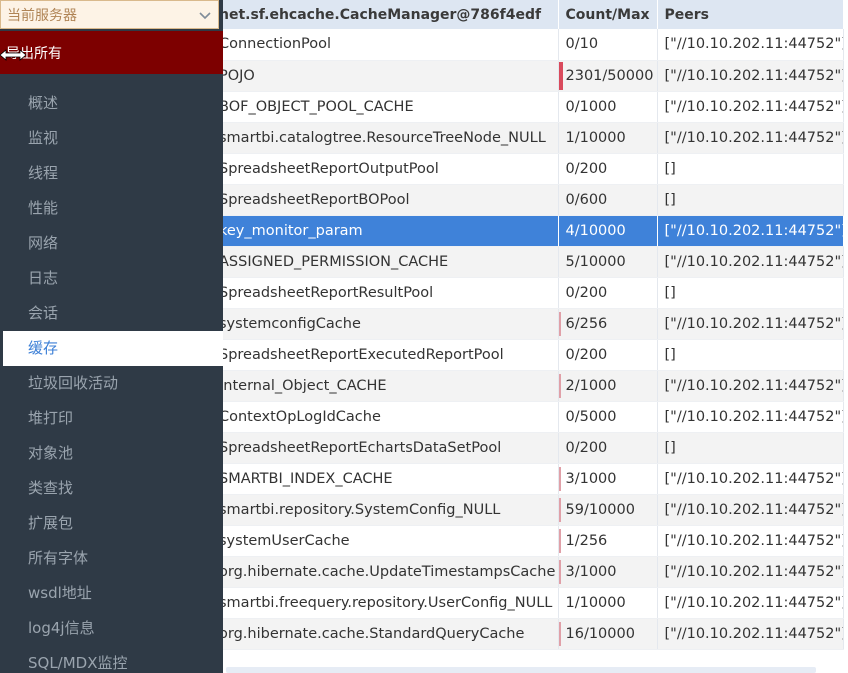 The image size is (848, 673). I want to click on server-select-value: 当前服务器, so click(42, 15).